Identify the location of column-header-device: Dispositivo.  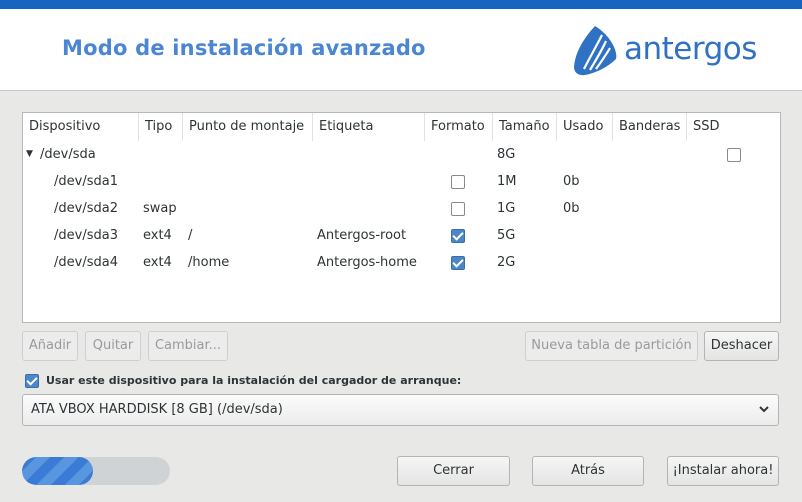
(81, 127).